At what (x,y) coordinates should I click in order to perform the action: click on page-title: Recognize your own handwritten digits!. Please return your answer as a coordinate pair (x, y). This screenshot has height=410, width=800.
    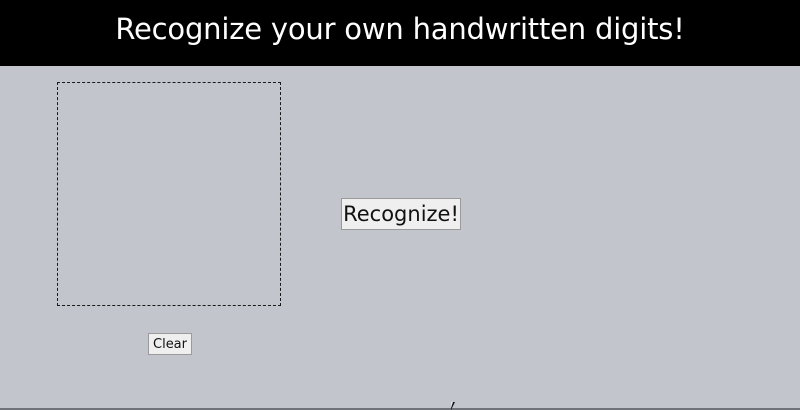
    Looking at the image, I should click on (400, 29).